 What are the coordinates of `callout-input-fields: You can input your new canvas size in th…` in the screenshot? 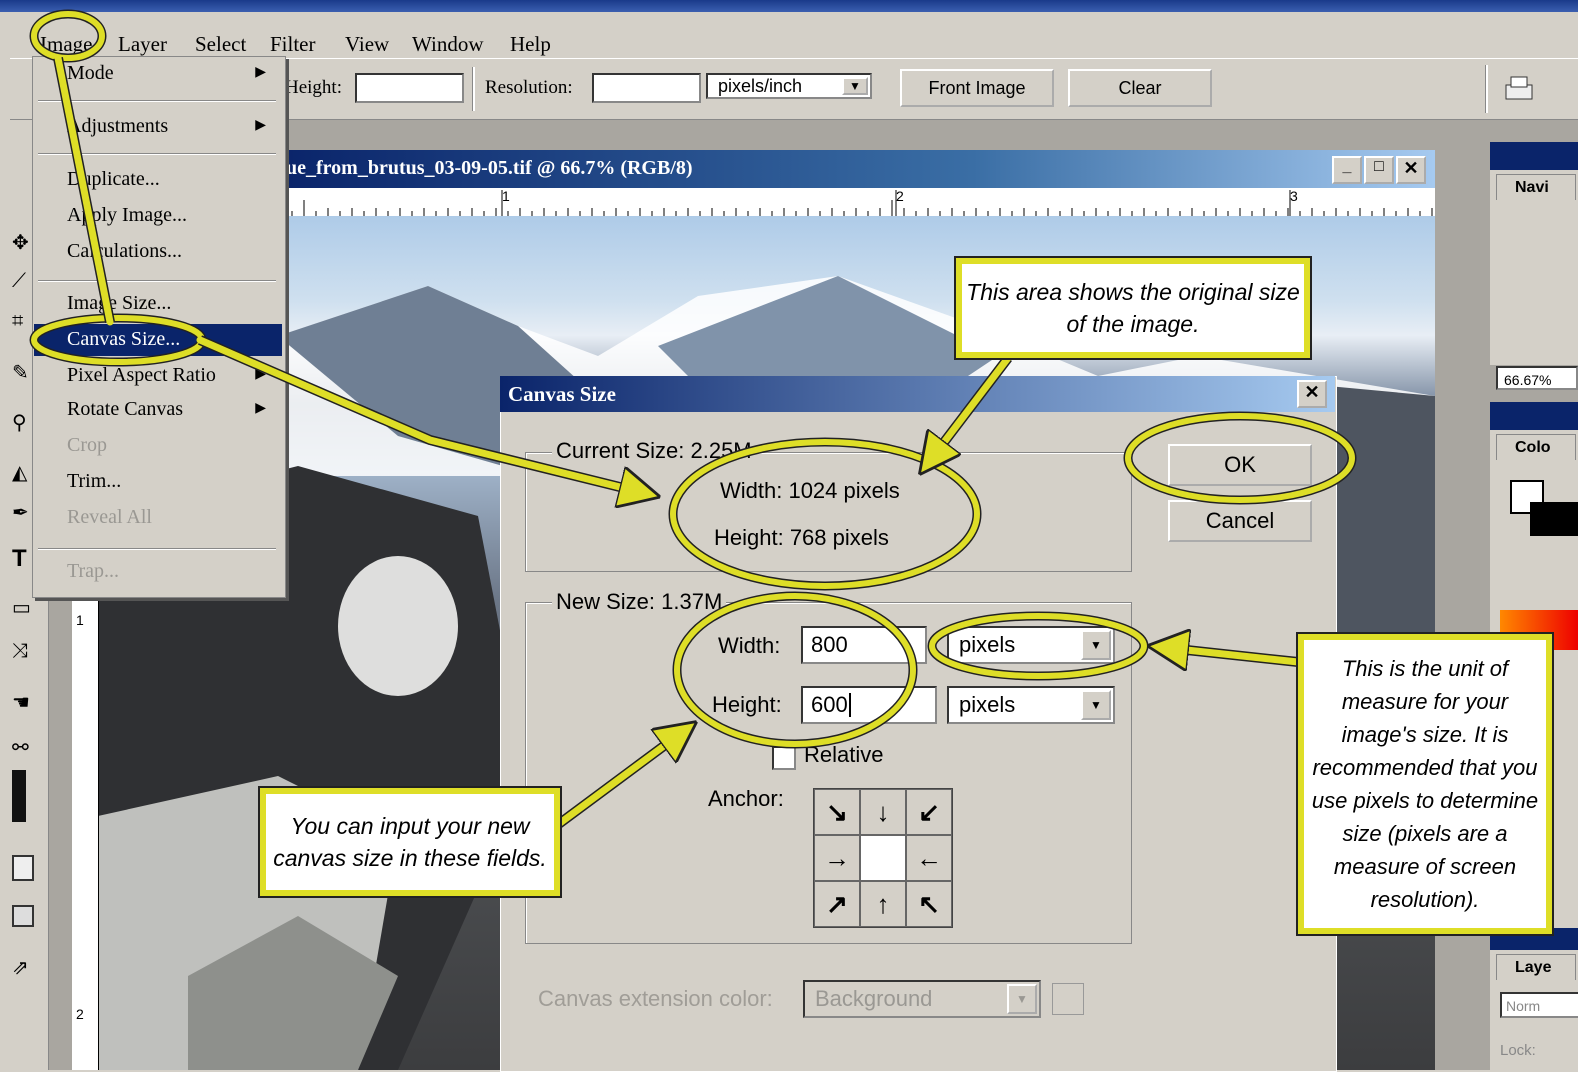 It's located at (410, 842).